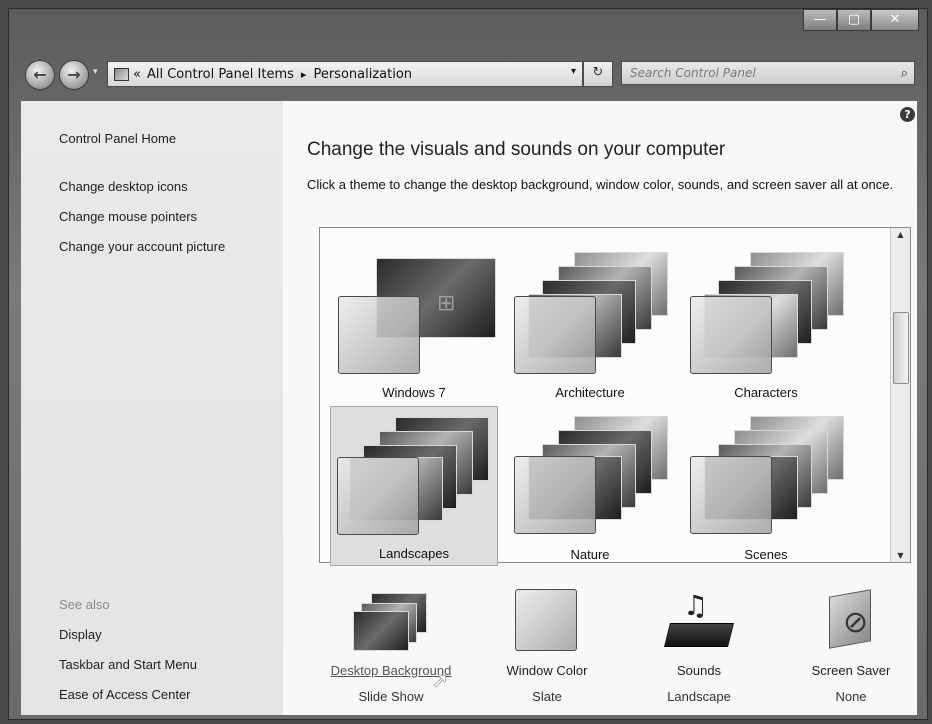  I want to click on close-button: ✕, so click(895, 20).